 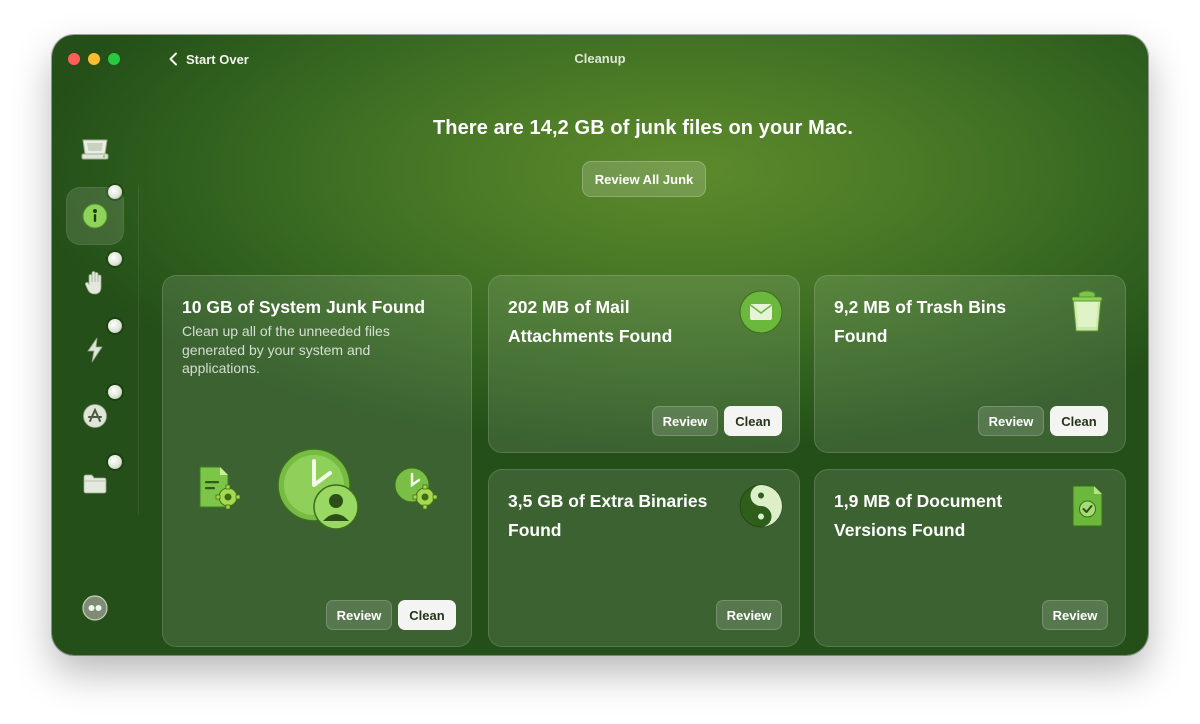 What do you see at coordinates (761, 312) in the screenshot?
I see `mail-icon` at bounding box center [761, 312].